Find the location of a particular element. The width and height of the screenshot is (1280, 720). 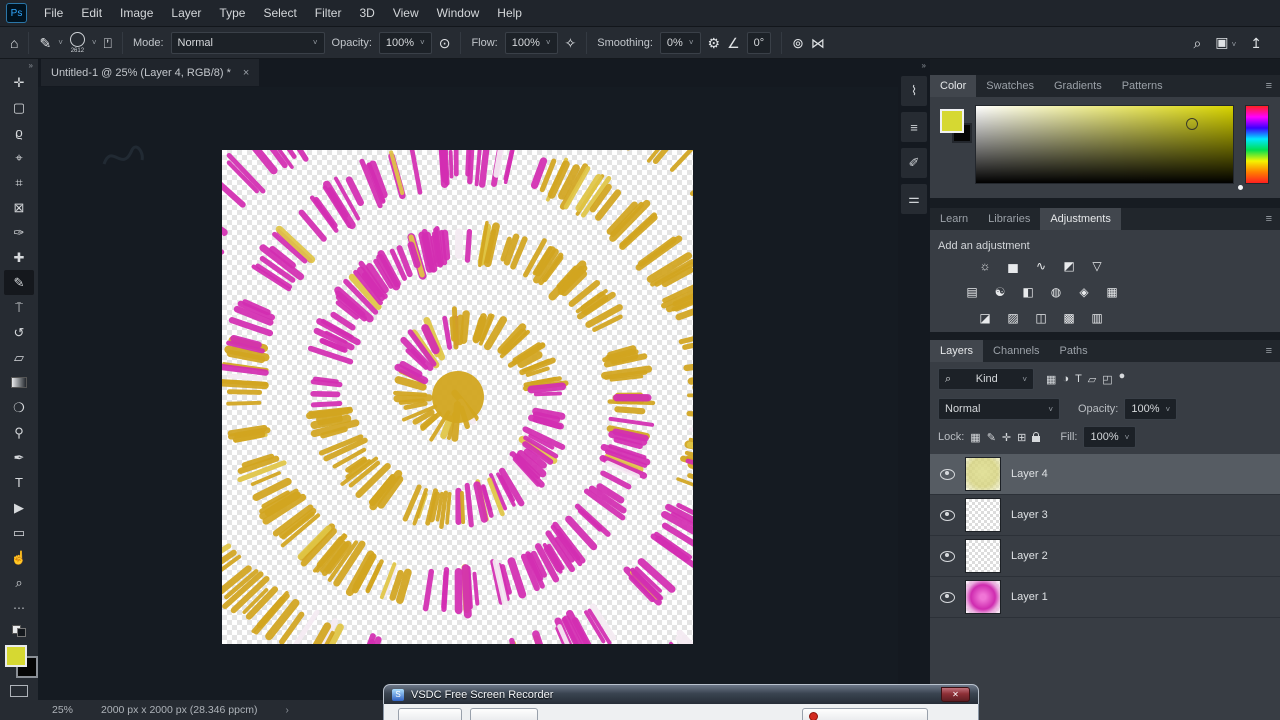

brush-angle-field: 0° is located at coordinates (759, 42).